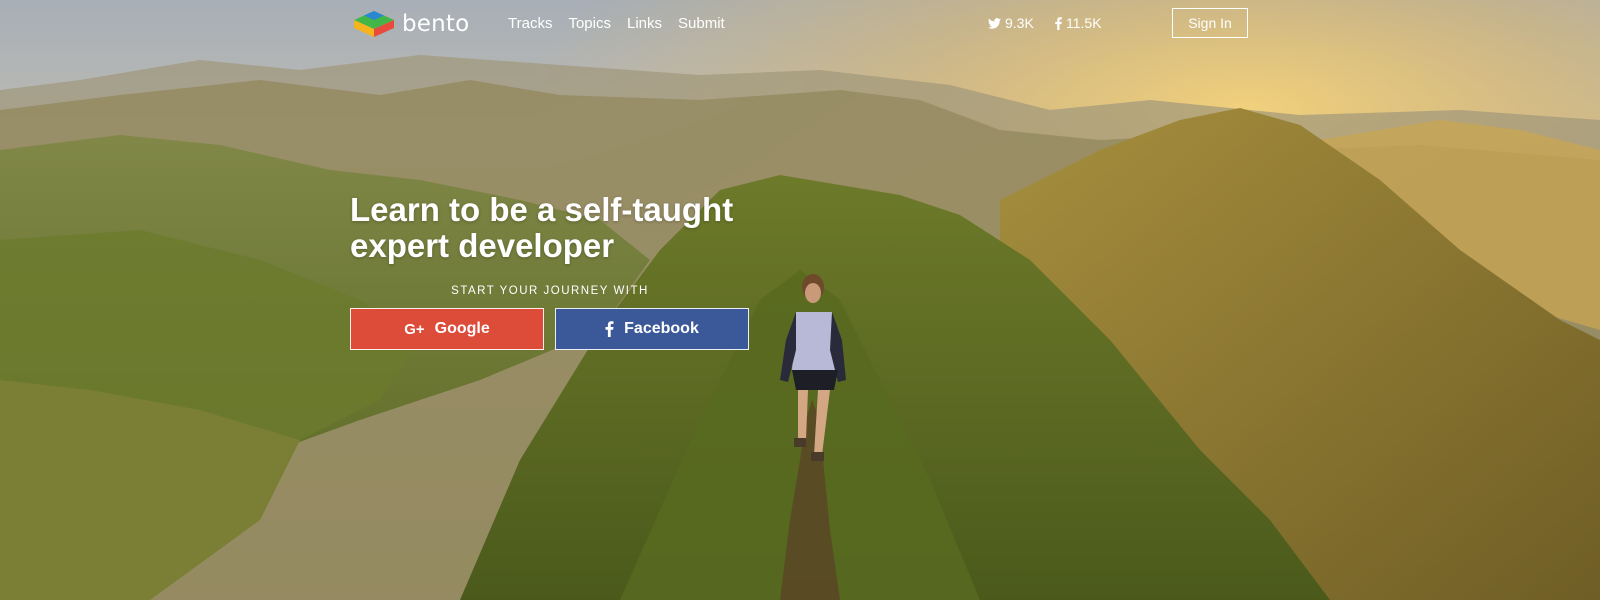 This screenshot has height=600, width=1600. I want to click on nav-submit: Submit, so click(701, 23).